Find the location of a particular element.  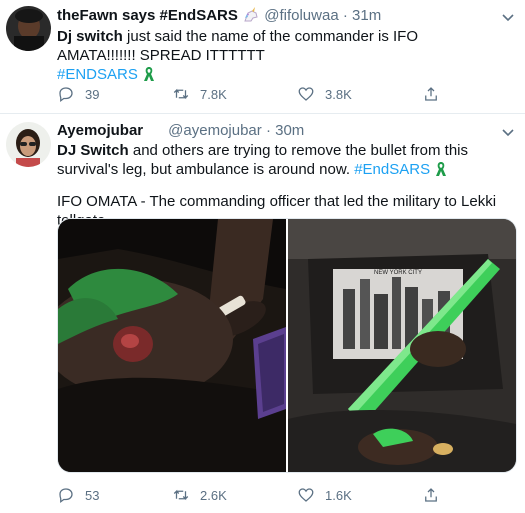

retweet-count: 7.8K is located at coordinates (213, 94).